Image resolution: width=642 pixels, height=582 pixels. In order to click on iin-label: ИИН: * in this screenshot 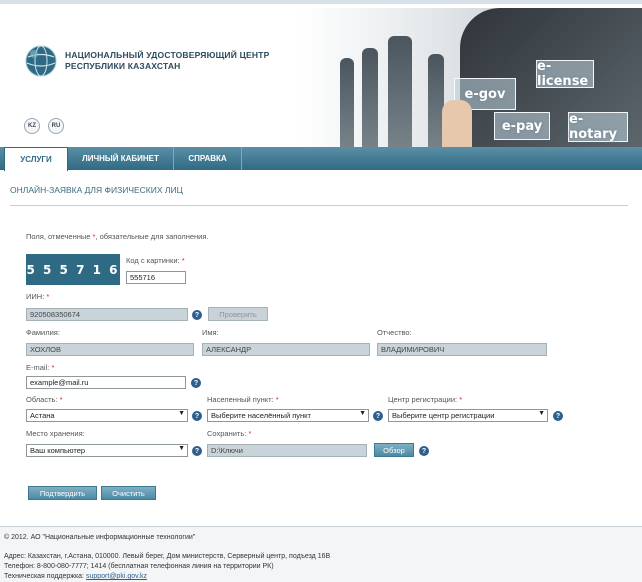, I will do `click(37, 296)`.